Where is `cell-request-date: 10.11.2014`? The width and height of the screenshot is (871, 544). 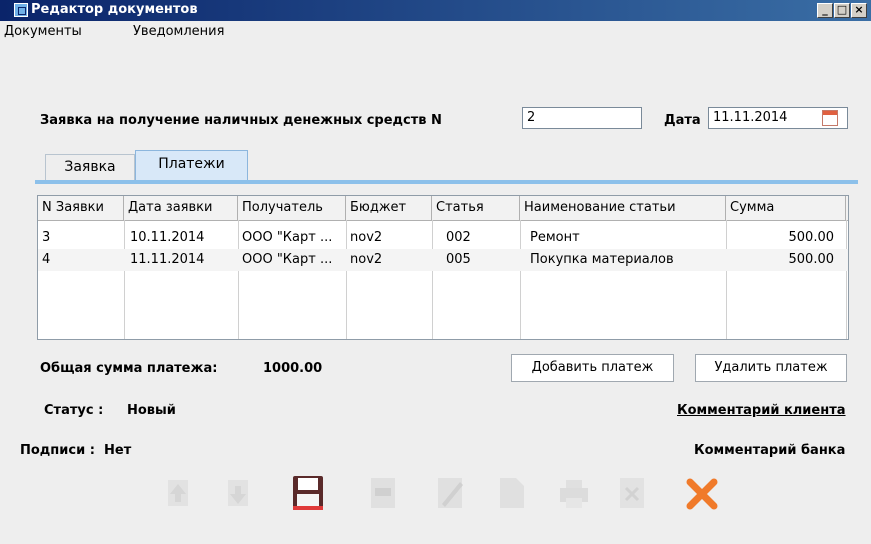
cell-request-date: 10.11.2014 is located at coordinates (167, 237).